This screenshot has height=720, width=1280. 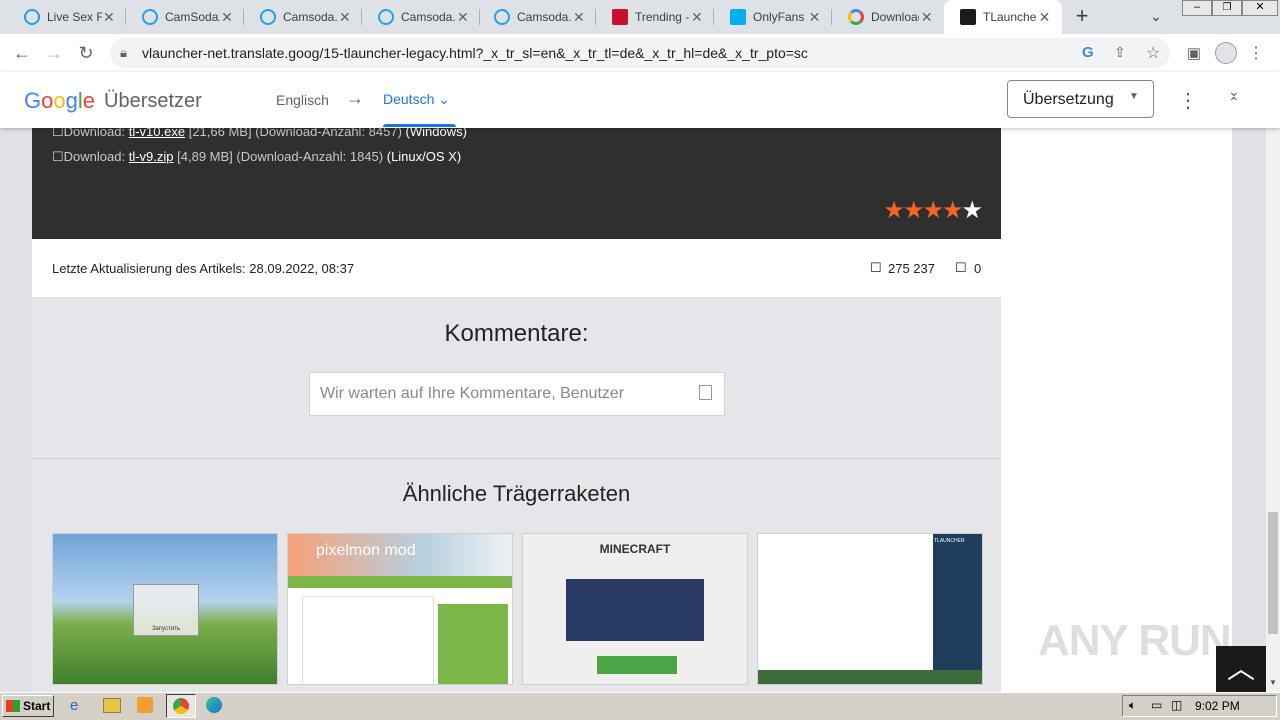 What do you see at coordinates (1156, 16) in the screenshot?
I see `tab-search-icon: ⌄` at bounding box center [1156, 16].